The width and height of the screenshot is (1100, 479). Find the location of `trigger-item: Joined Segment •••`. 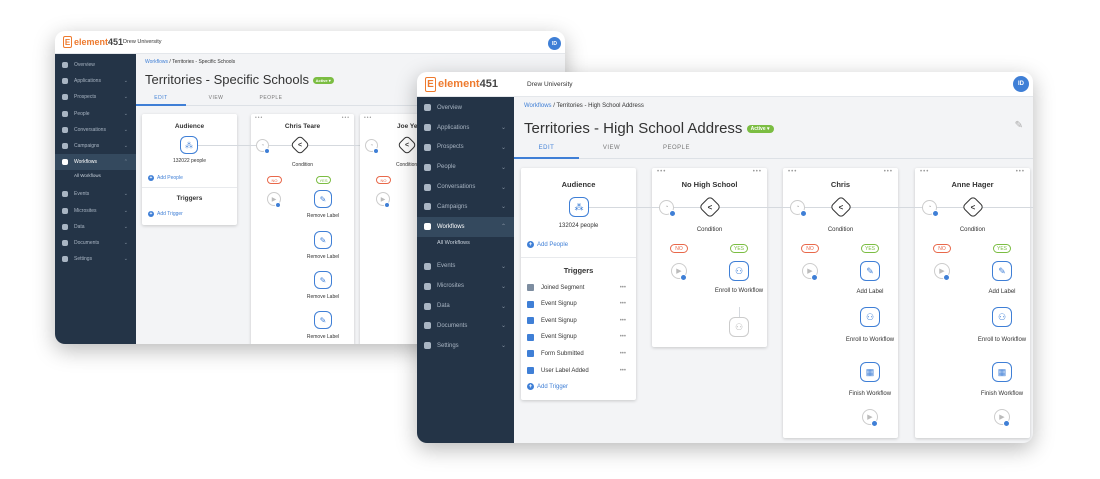

trigger-item: Joined Segment ••• is located at coordinates (578, 287).